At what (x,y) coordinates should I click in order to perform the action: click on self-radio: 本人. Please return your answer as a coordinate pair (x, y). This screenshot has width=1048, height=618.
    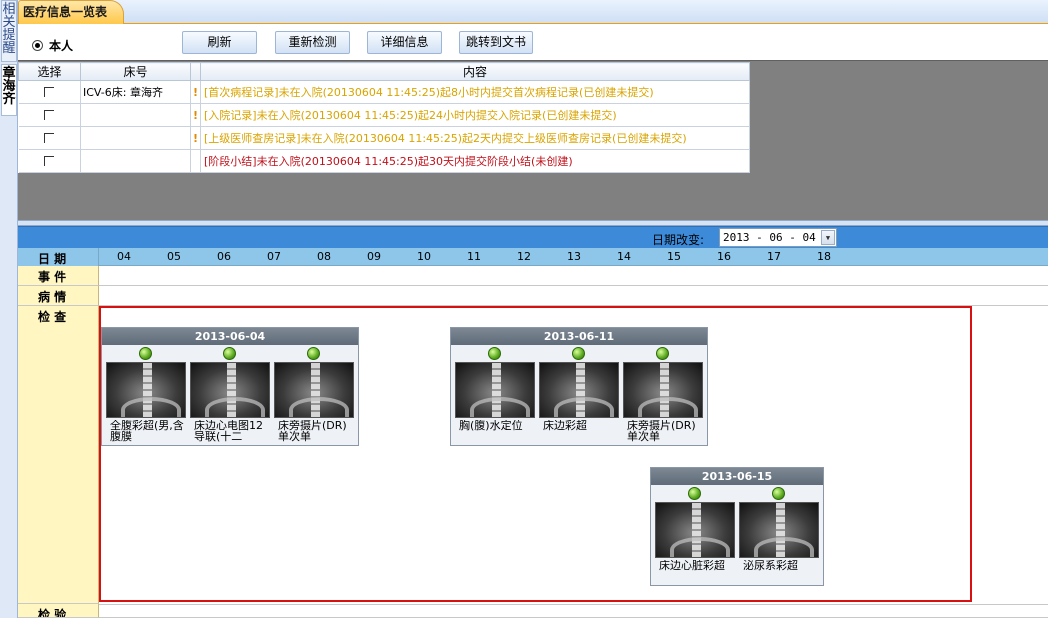
    Looking at the image, I should click on (52, 45).